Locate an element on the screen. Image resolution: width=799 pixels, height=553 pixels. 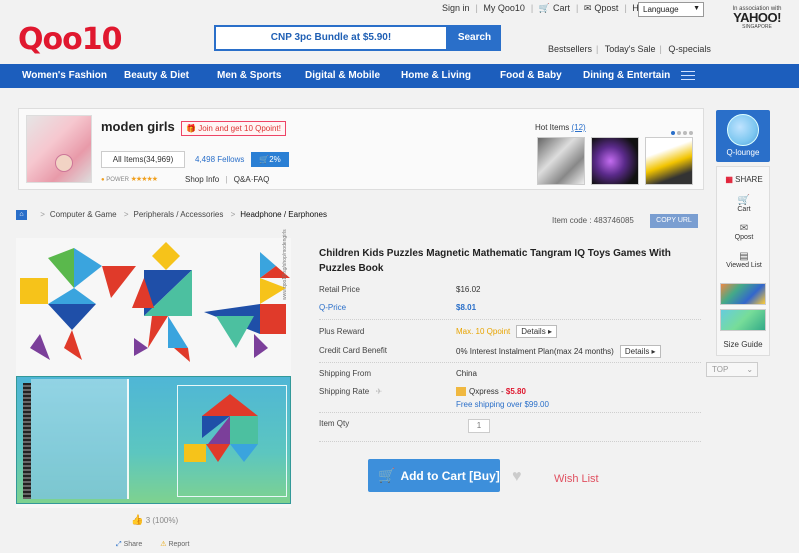
reward-value: Max. 10 Qpoint is located at coordinates (483, 331).